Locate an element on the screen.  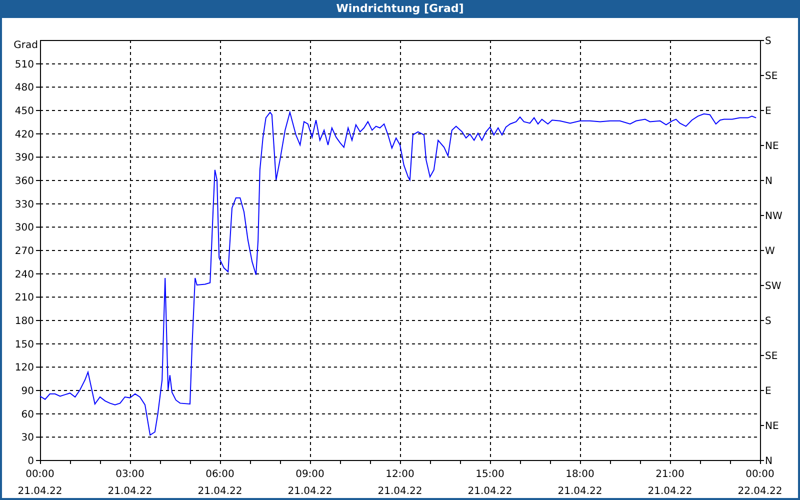
window-title: Windrichtung [Grad] is located at coordinates (400, 9).